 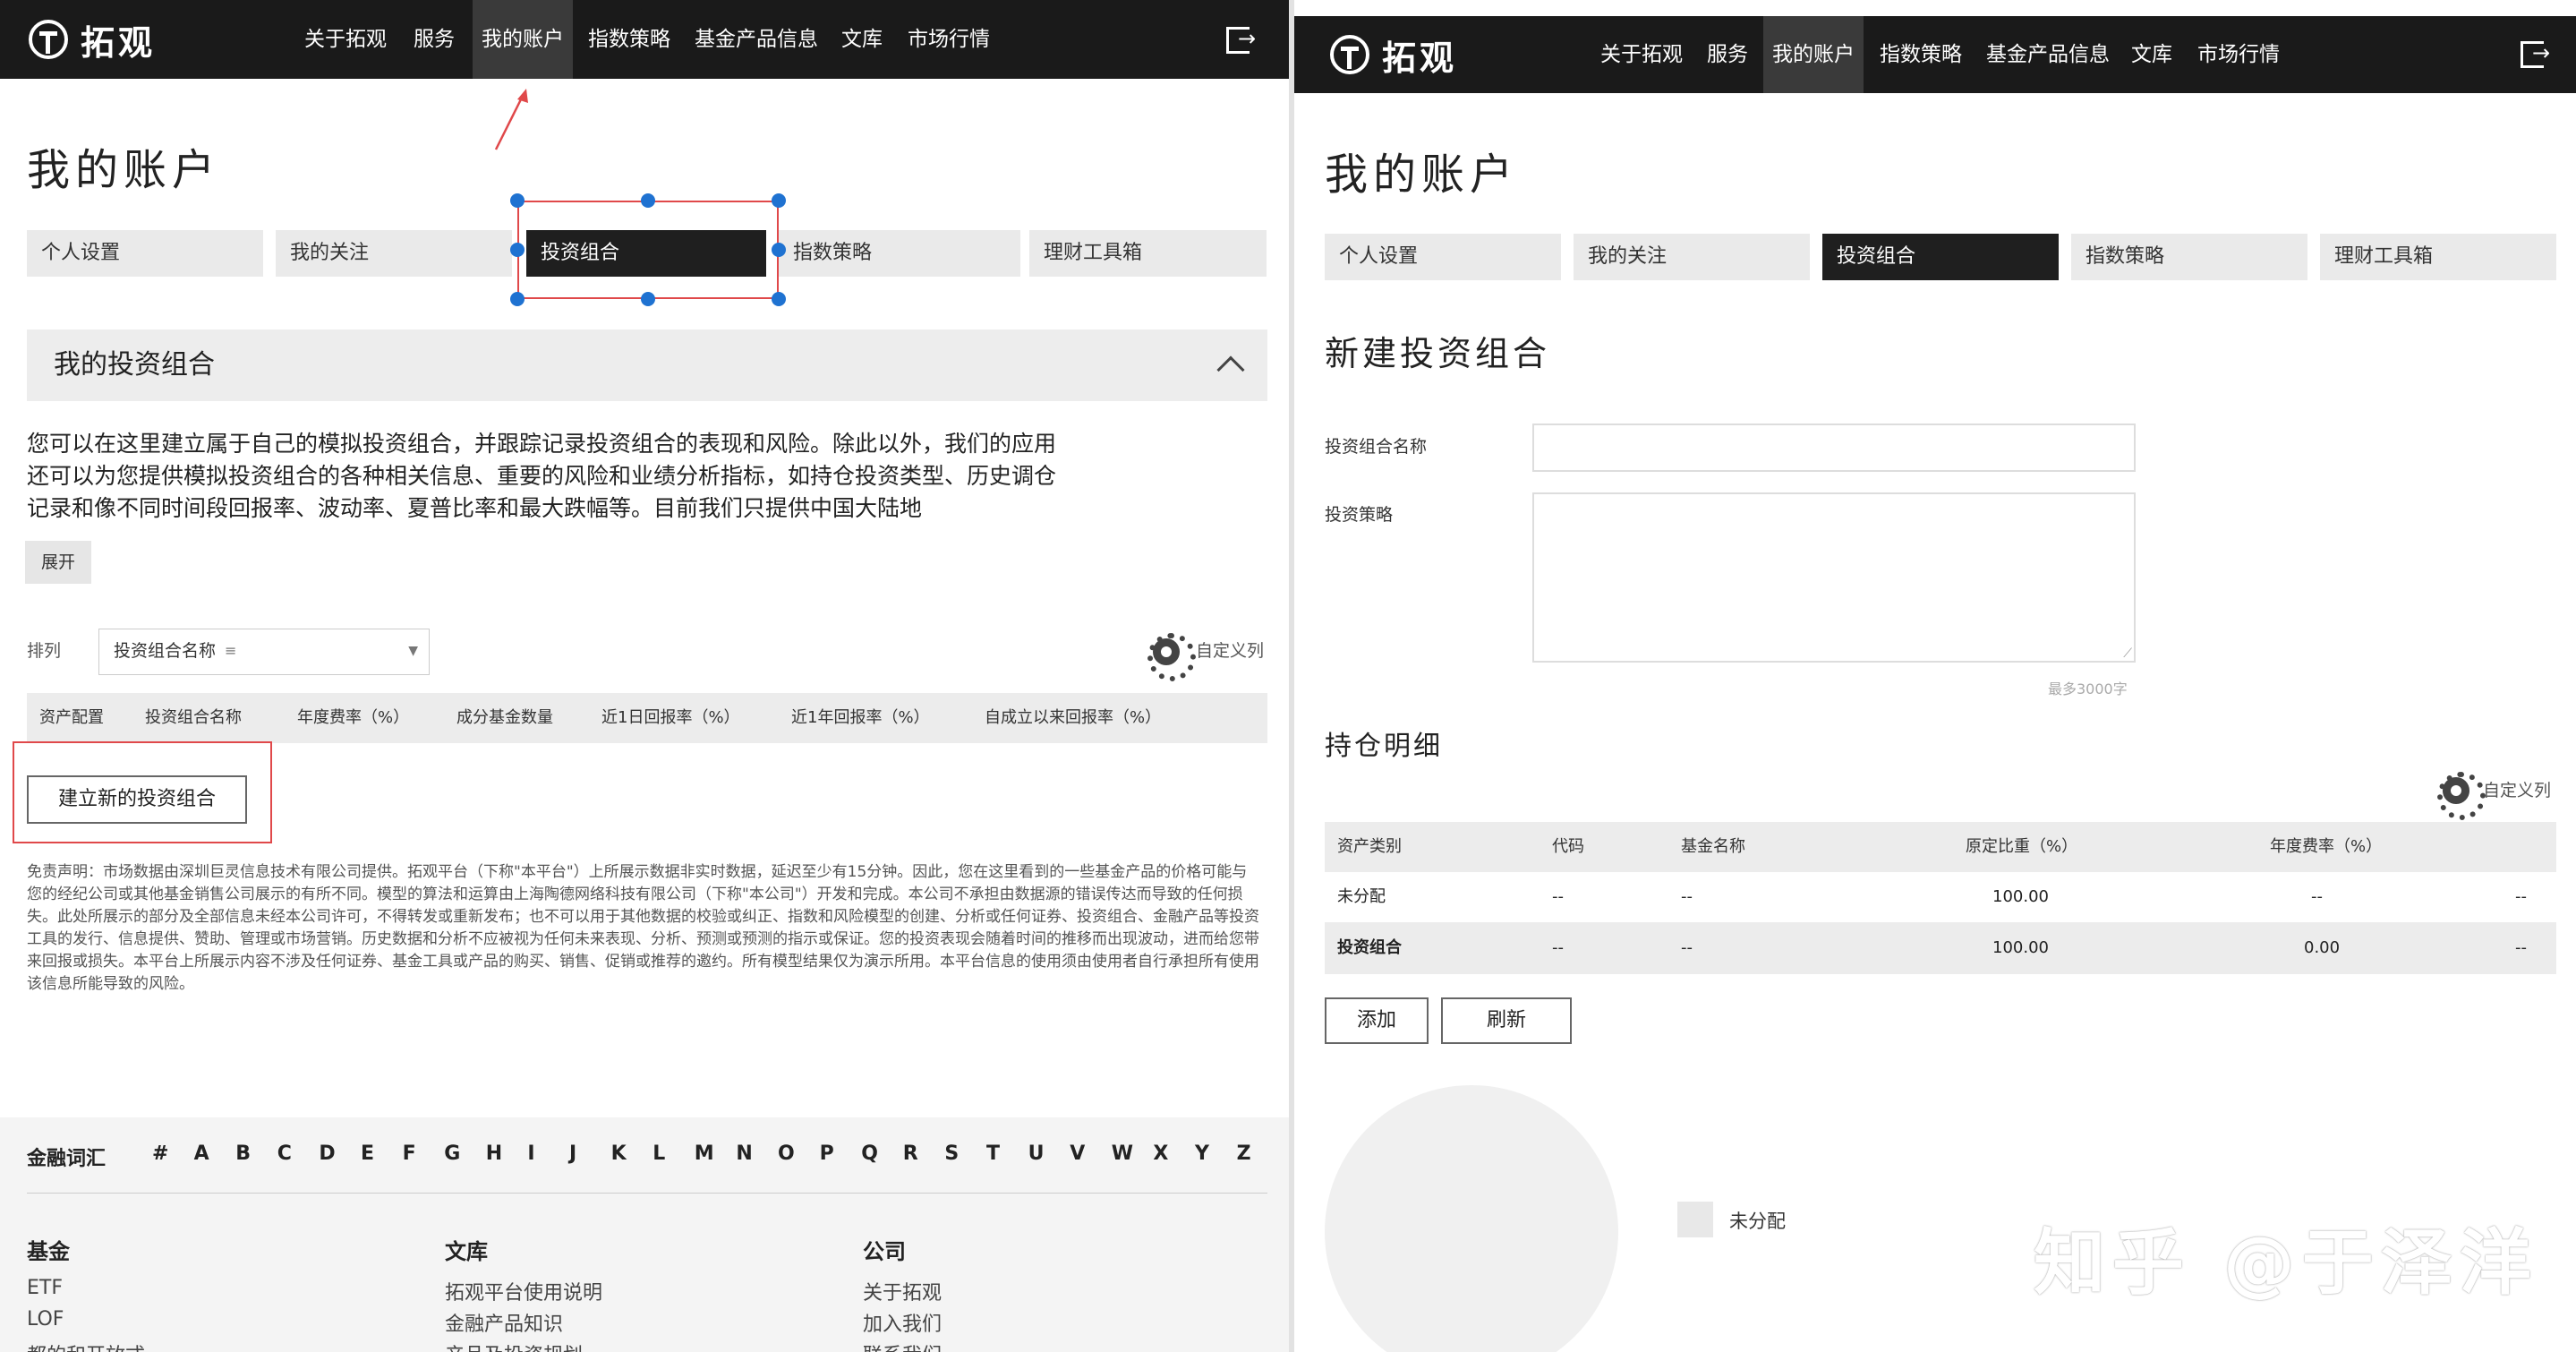 I want to click on alphabet-letter: J, so click(x=572, y=1153).